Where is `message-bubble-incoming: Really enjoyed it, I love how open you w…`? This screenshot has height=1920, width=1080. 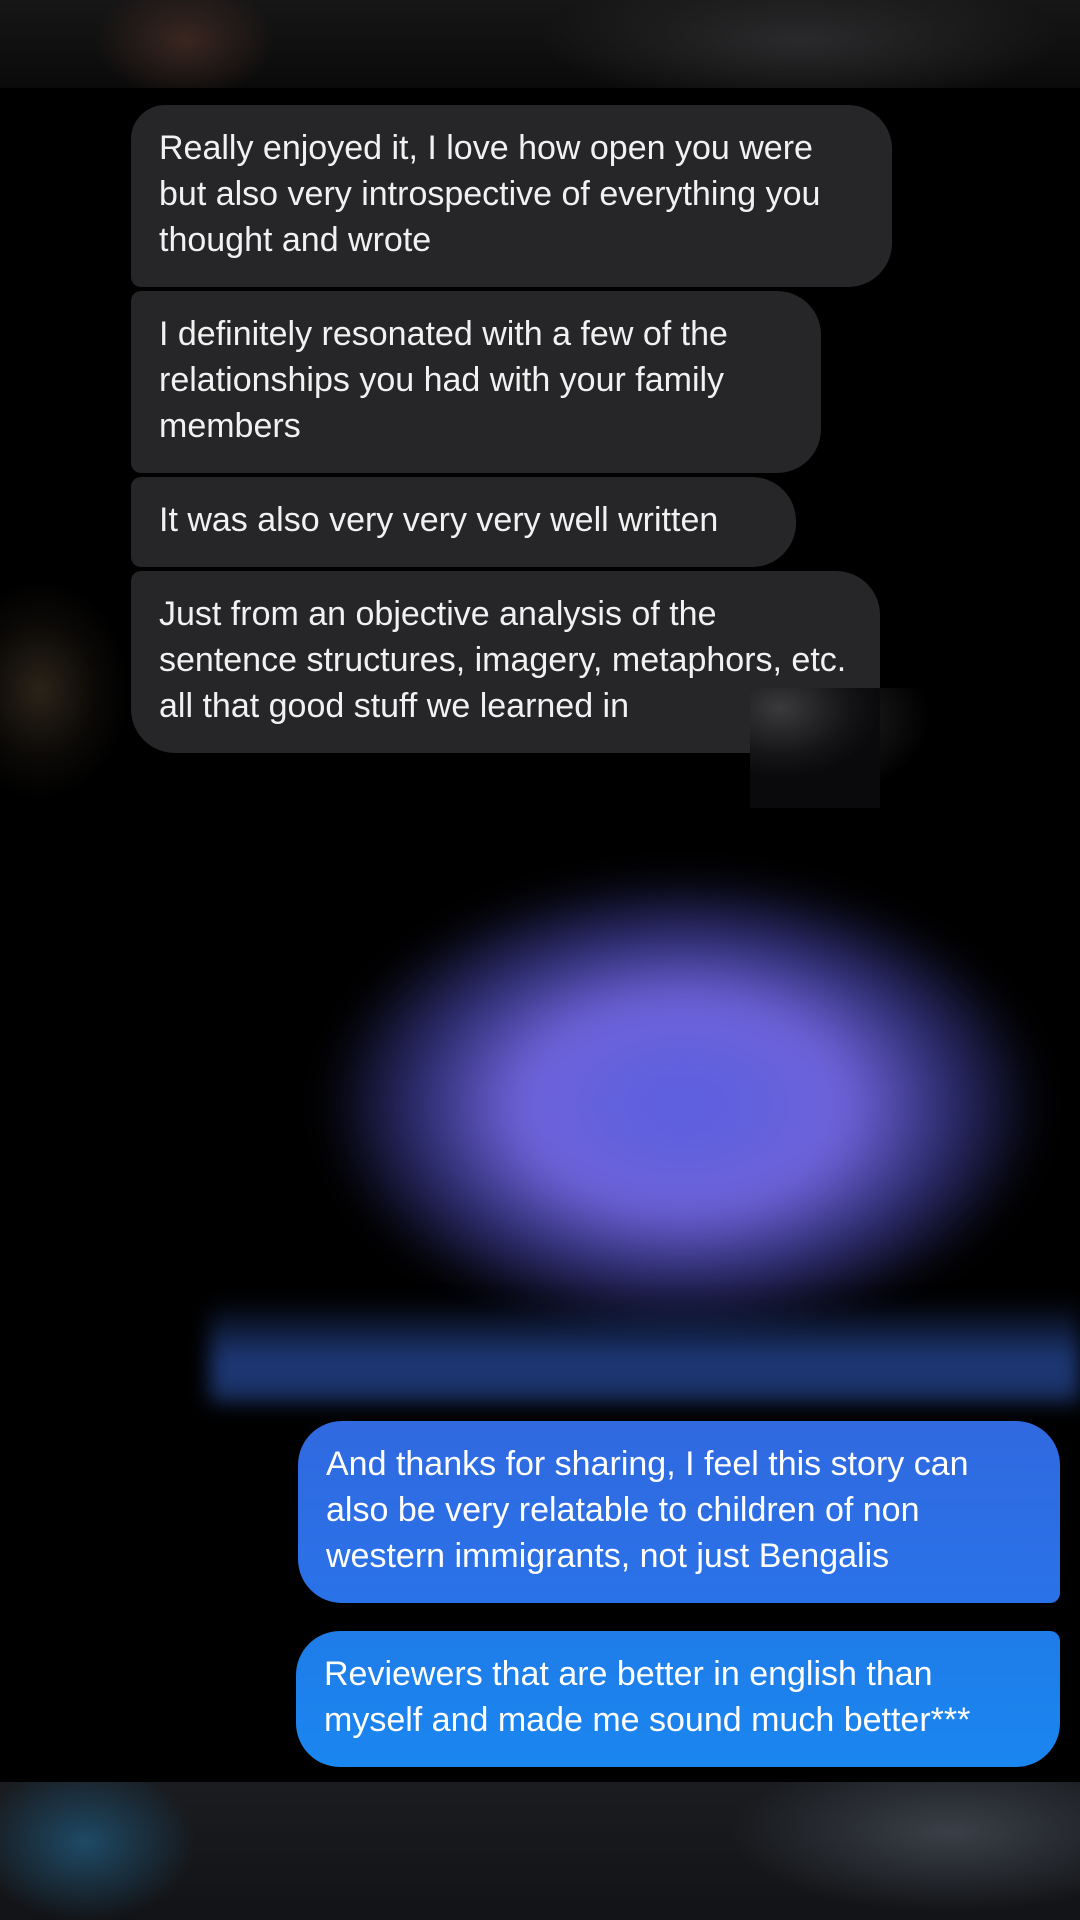 message-bubble-incoming: Really enjoyed it, I love how open you w… is located at coordinates (511, 196).